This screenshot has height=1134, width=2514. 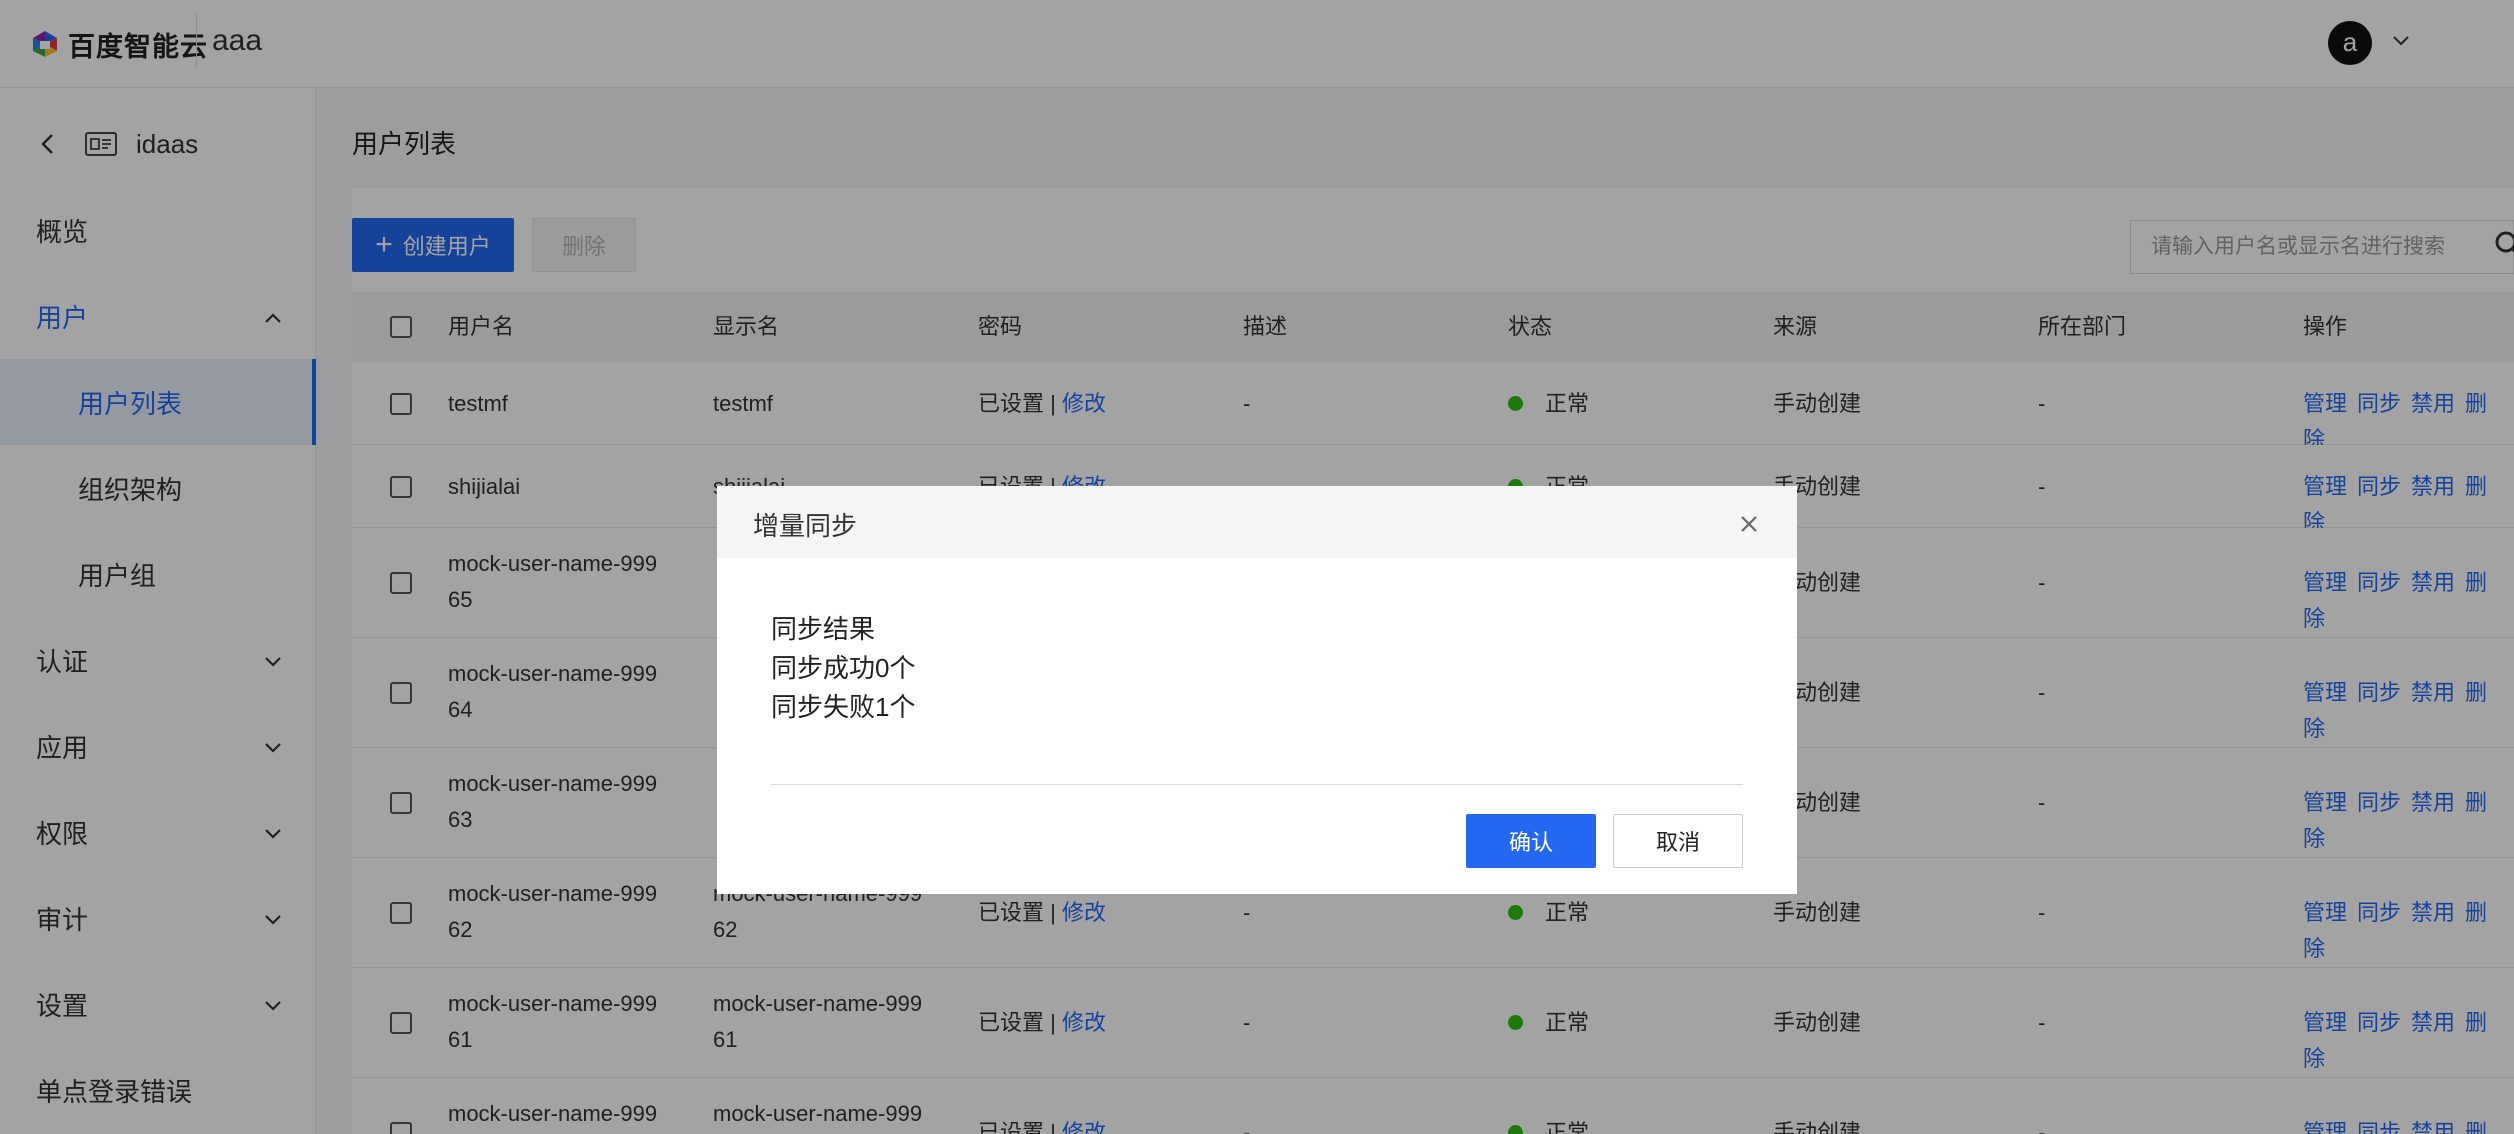 What do you see at coordinates (1257, 784) in the screenshot?
I see `dialog-divider` at bounding box center [1257, 784].